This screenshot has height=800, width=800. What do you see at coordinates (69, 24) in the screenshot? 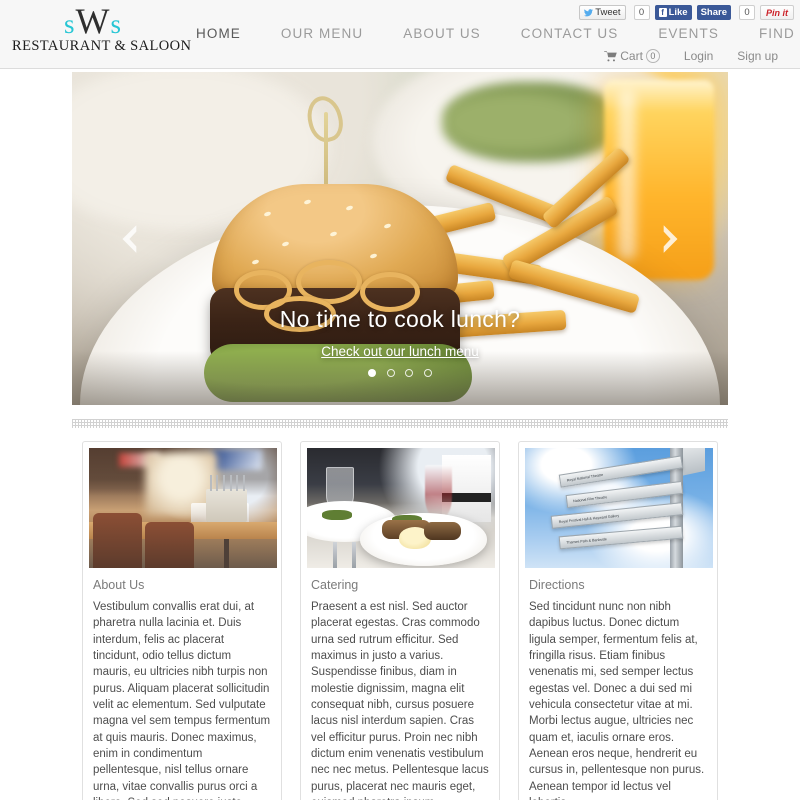
I see `logo-letter-s-left: s` at bounding box center [69, 24].